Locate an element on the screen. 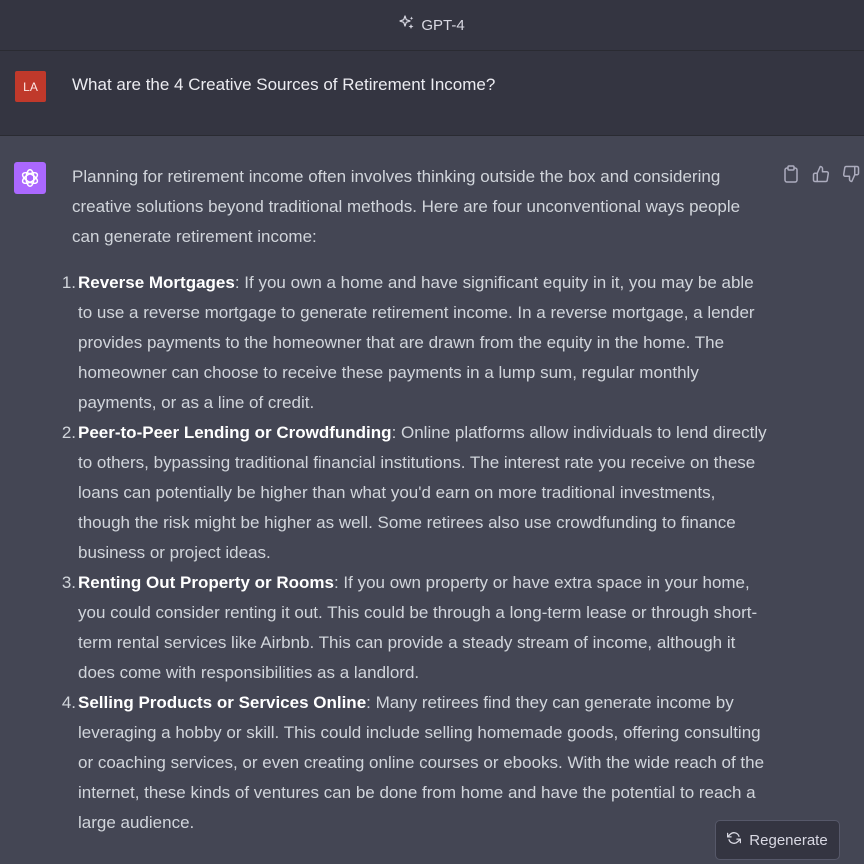  clipboard-icon is located at coordinates (791, 174).